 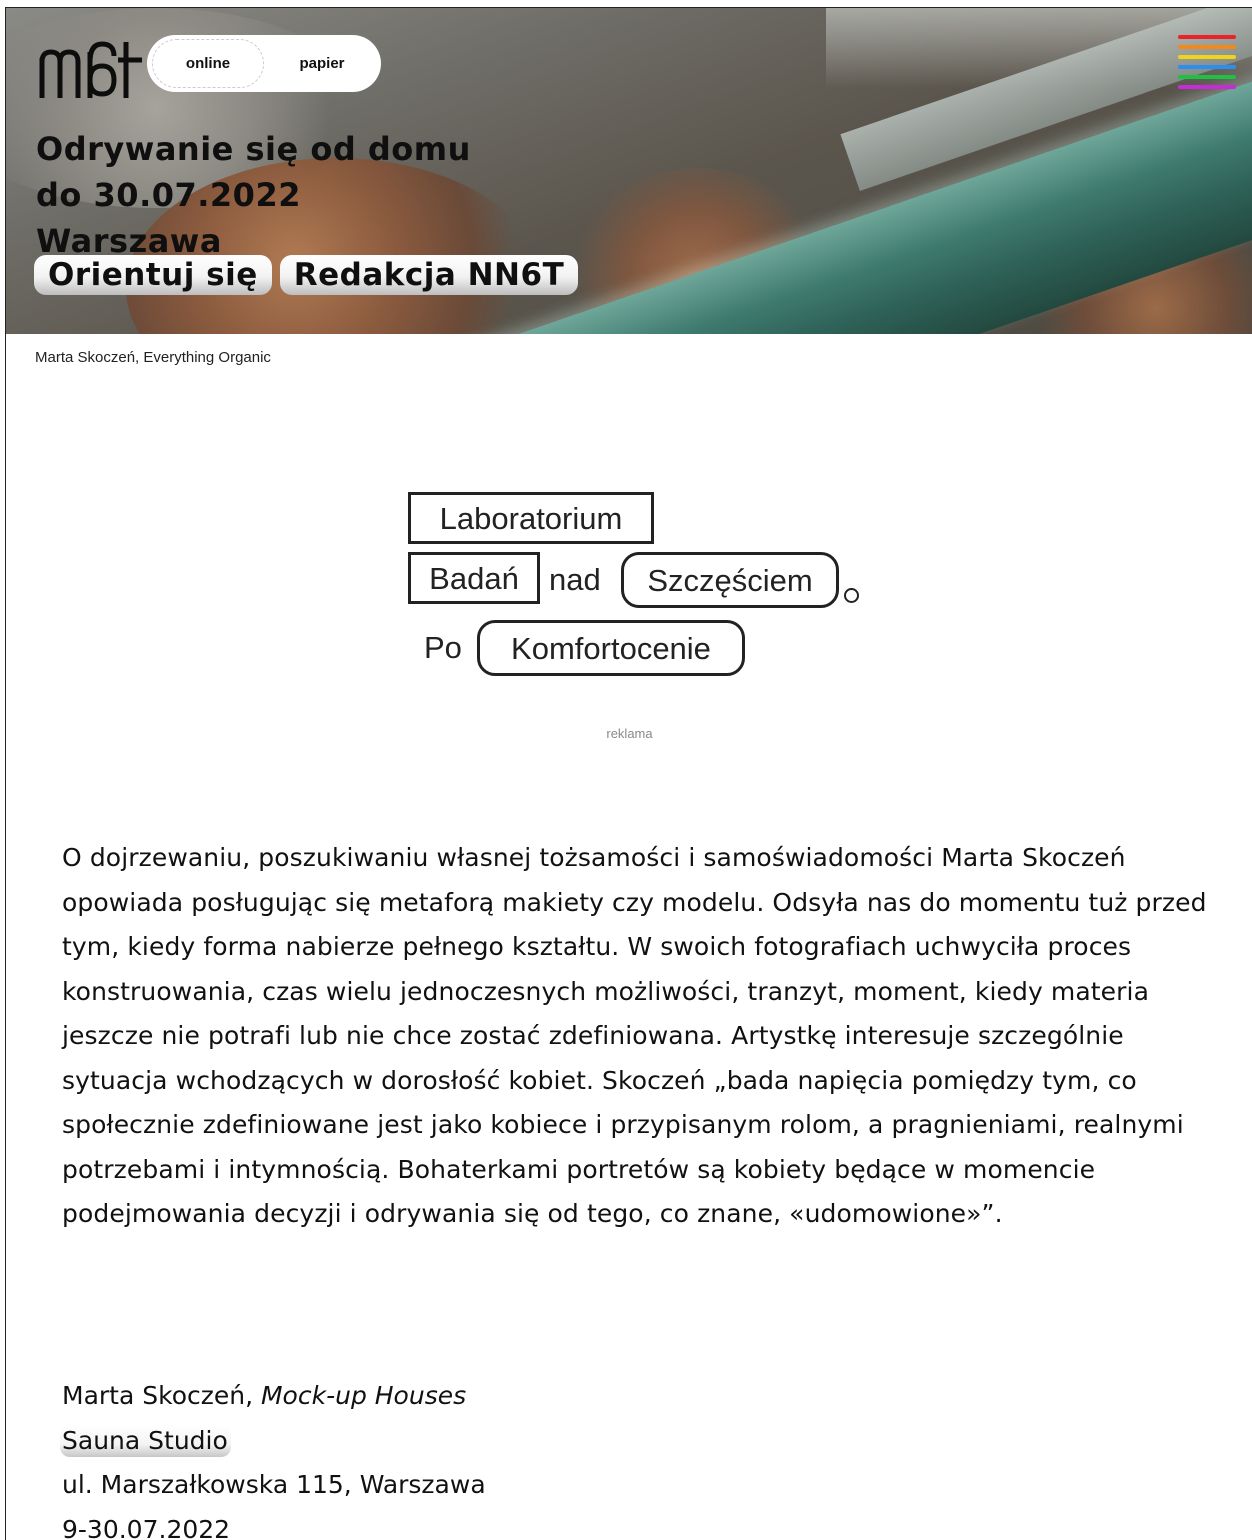 What do you see at coordinates (168, 195) in the screenshot?
I see `event-date: do 30.07.2022` at bounding box center [168, 195].